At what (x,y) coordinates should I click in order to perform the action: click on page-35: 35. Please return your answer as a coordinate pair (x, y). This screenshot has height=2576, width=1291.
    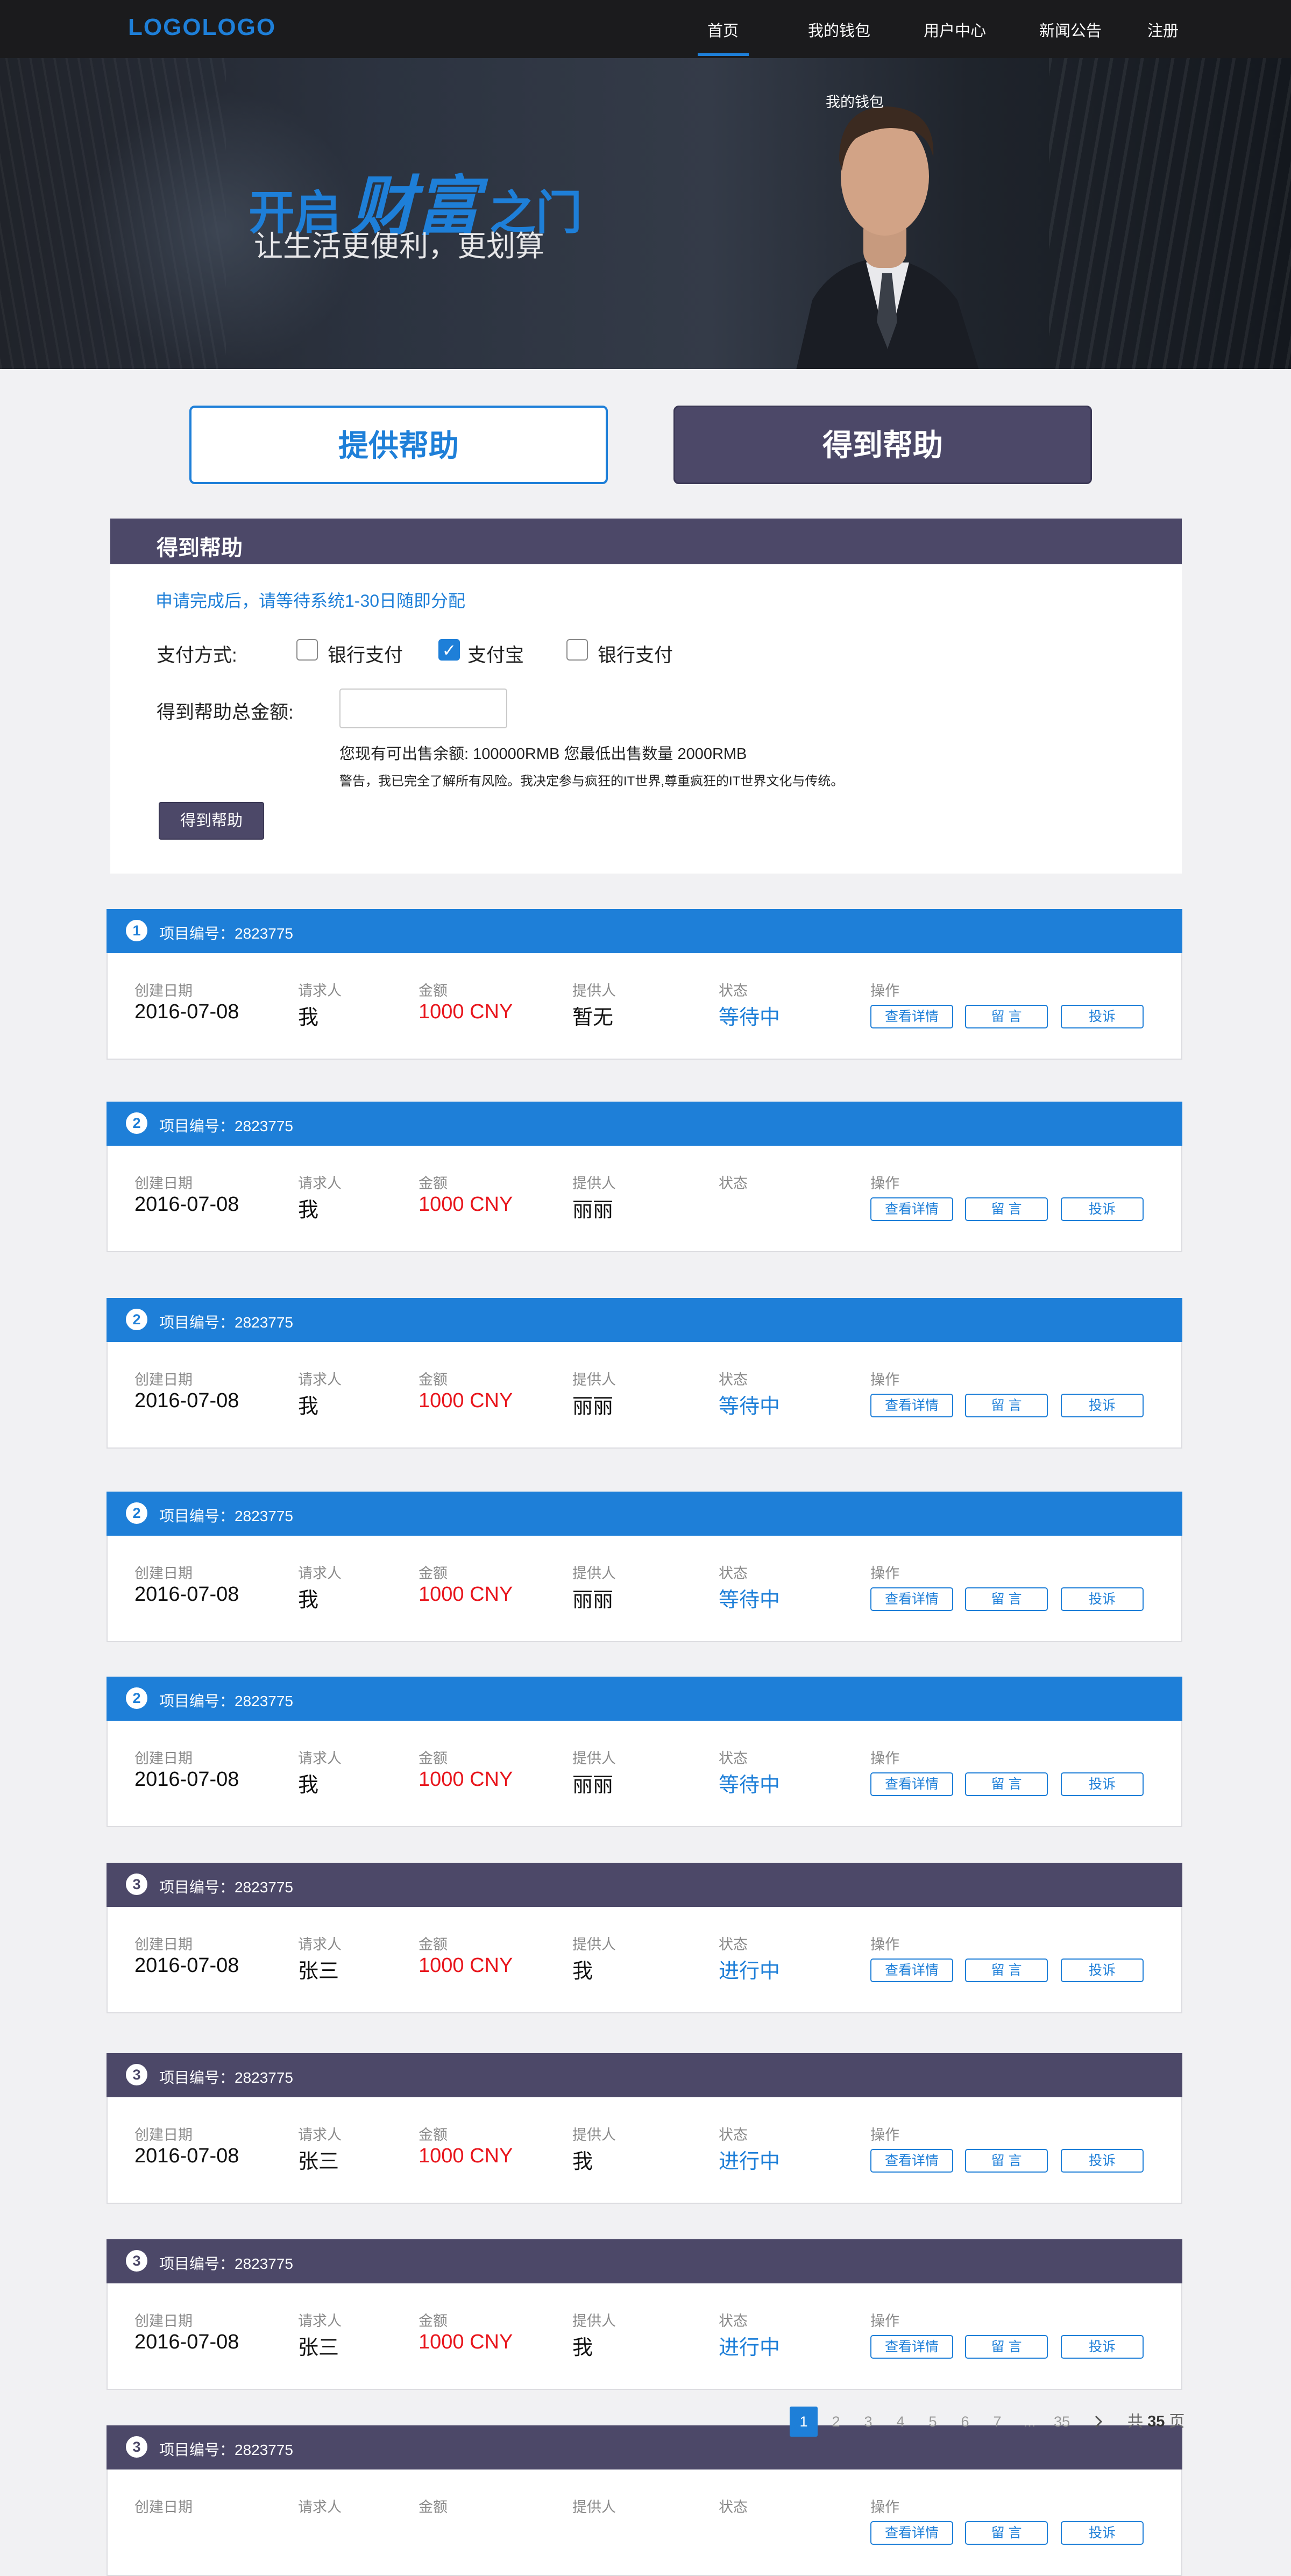
    Looking at the image, I should click on (1062, 2422).